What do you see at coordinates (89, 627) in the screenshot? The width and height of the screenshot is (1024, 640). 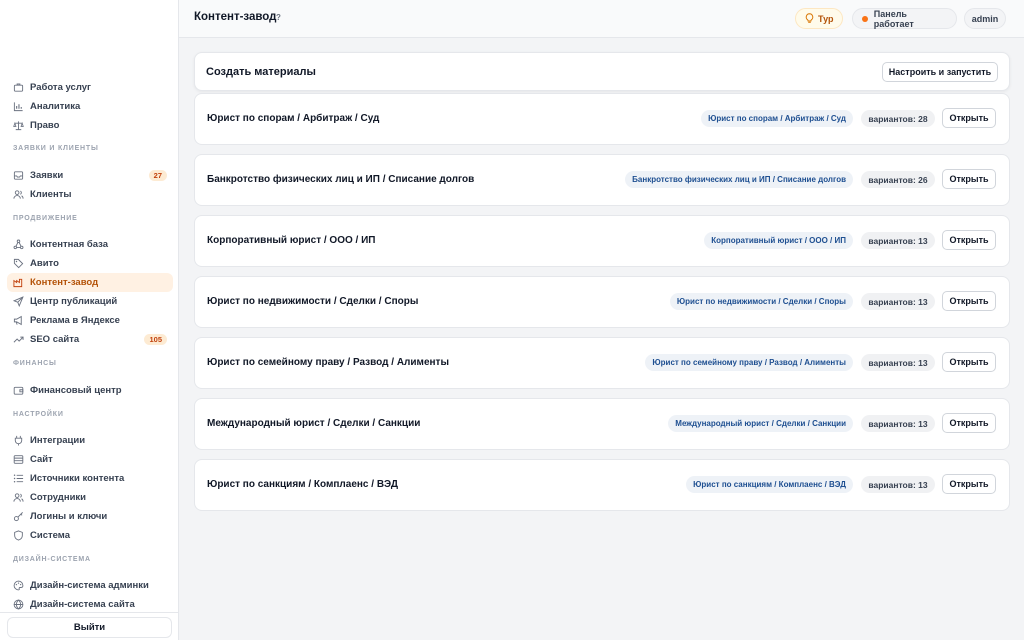 I see `logout-button: Выйти` at bounding box center [89, 627].